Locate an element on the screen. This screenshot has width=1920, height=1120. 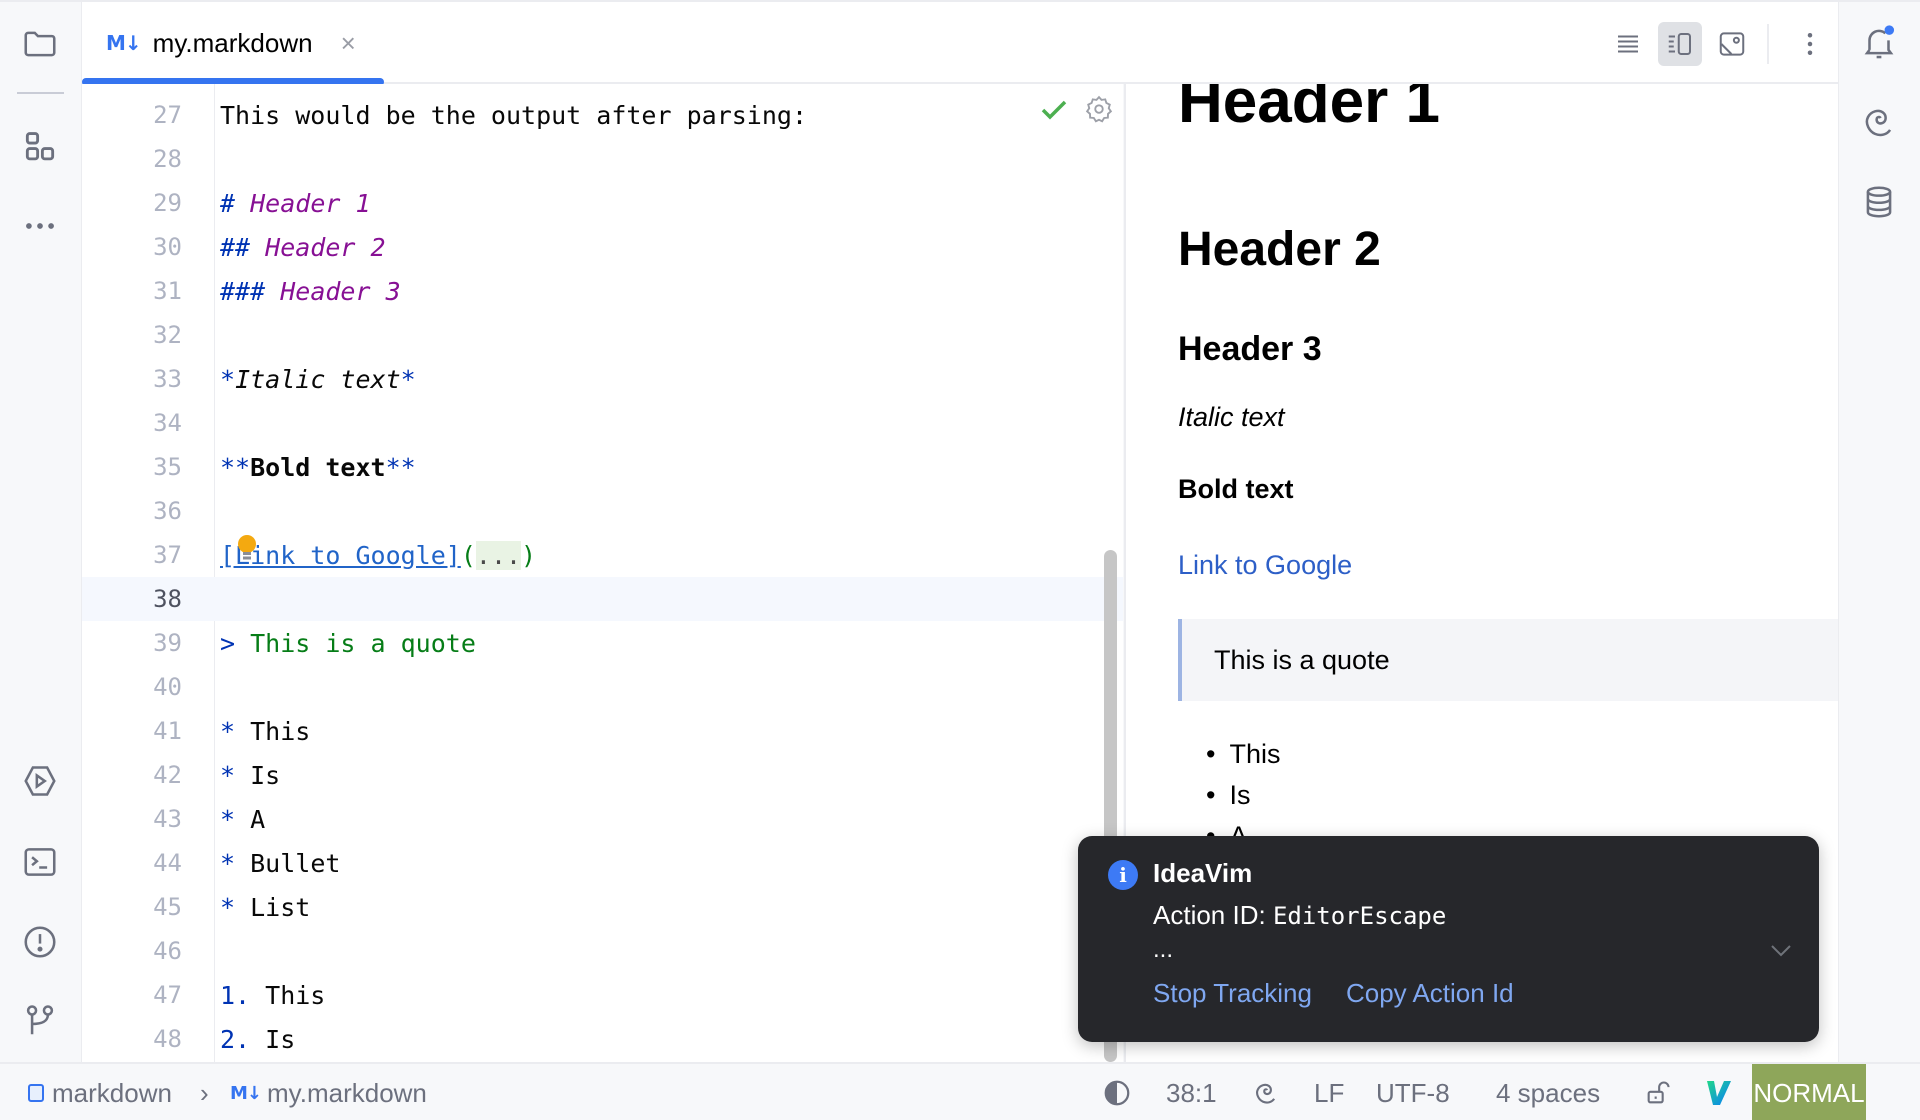
line-number: 44 is located at coordinates (167, 863).